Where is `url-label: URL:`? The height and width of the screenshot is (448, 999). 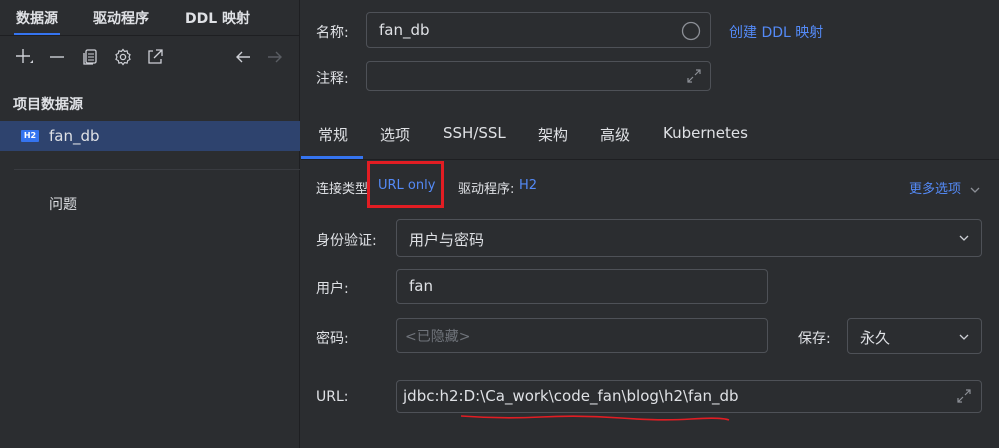 url-label: URL: is located at coordinates (332, 397).